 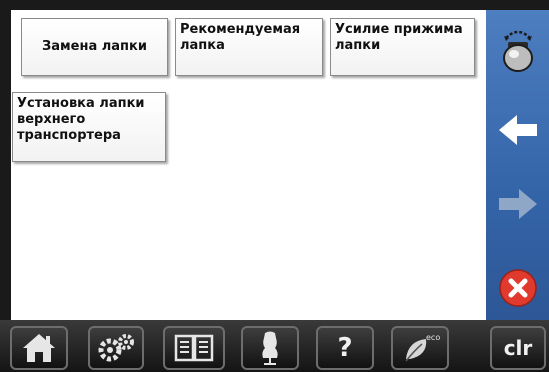 I want to click on right-sidebar, so click(x=517, y=165).